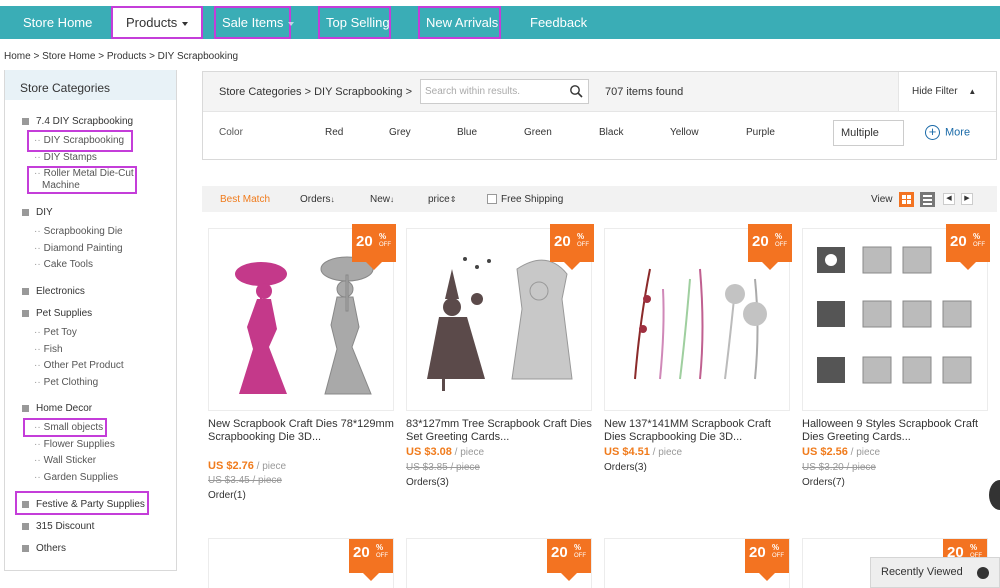  What do you see at coordinates (57, 22) in the screenshot?
I see `nav-store-home: Store Home` at bounding box center [57, 22].